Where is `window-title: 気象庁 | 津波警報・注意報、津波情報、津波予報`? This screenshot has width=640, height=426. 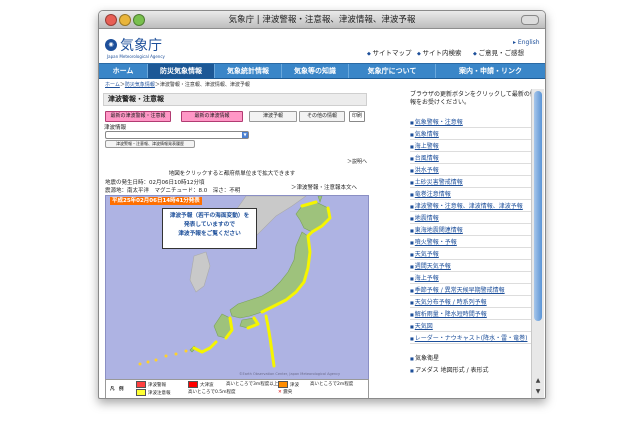 window-title: 気象庁 | 津波警報・注意報、津波情報、津波予報 is located at coordinates (322, 20).